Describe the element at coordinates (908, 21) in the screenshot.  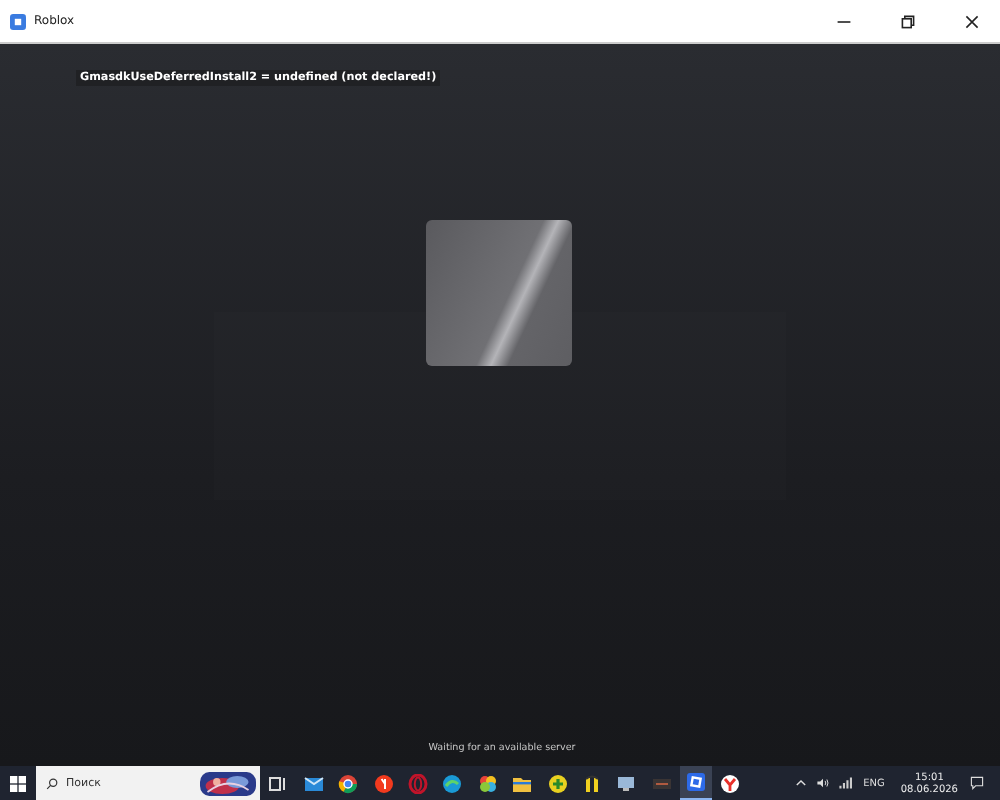
I see `restore-icon` at that location.